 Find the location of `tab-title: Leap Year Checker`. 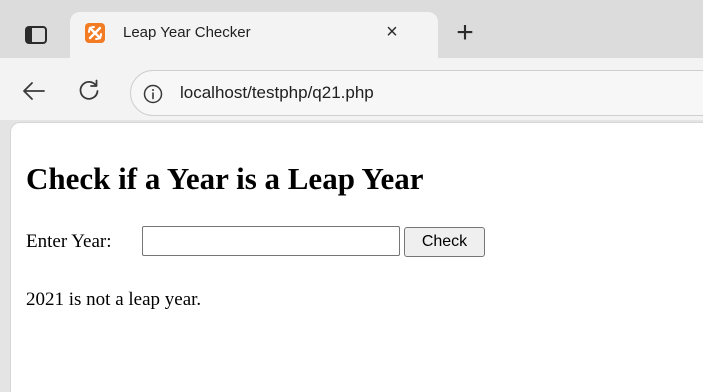

tab-title: Leap Year Checker is located at coordinates (187, 32).